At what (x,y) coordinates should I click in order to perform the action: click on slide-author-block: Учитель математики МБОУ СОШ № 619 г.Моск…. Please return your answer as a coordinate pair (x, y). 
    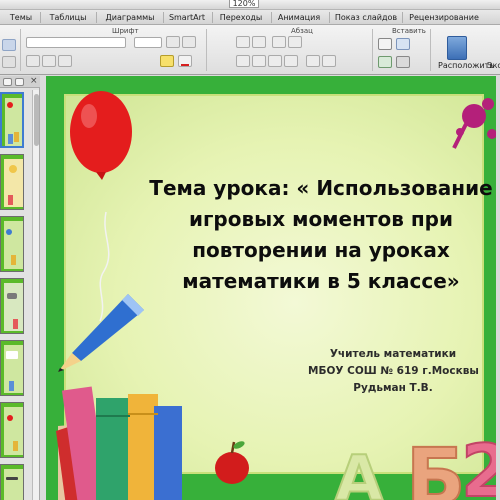
    Looking at the image, I should click on (393, 371).